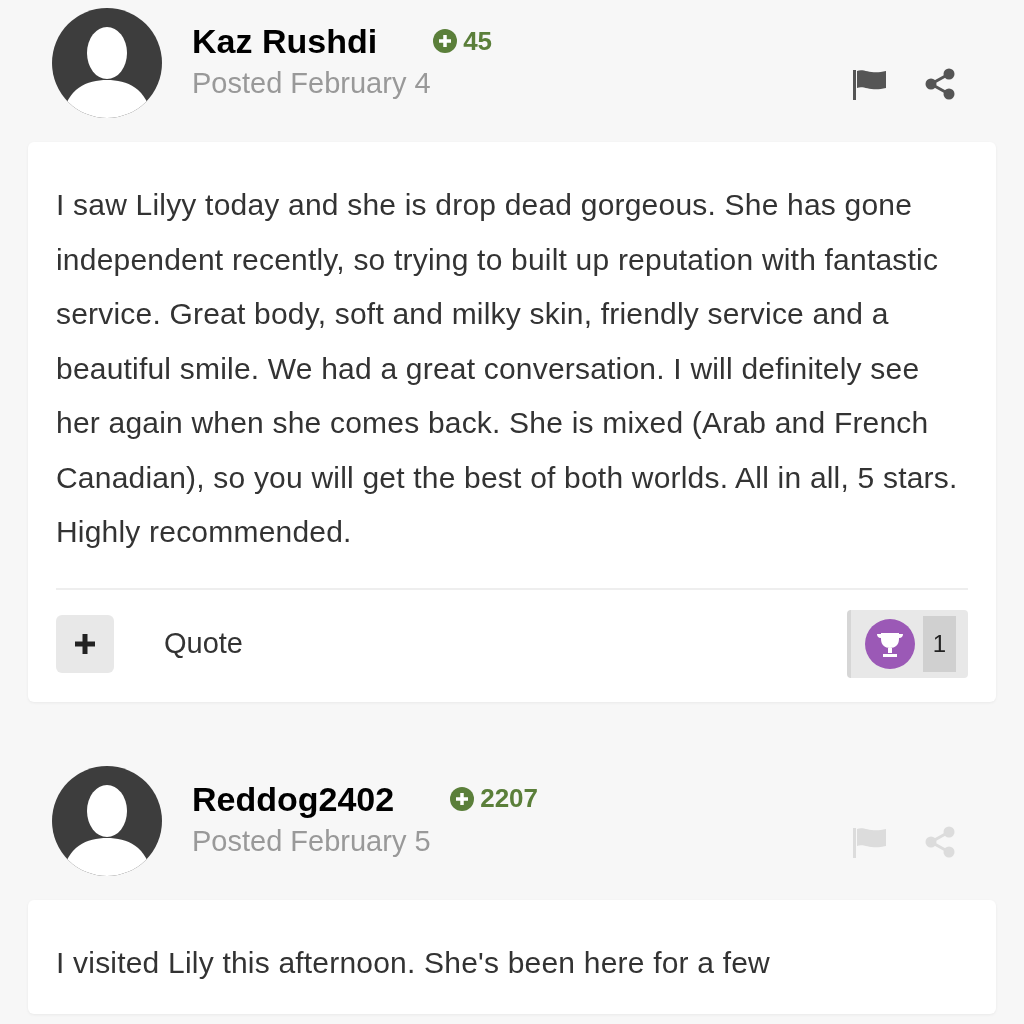 This screenshot has width=1024, height=1024. What do you see at coordinates (889, 643) in the screenshot?
I see `trophy-icon` at bounding box center [889, 643].